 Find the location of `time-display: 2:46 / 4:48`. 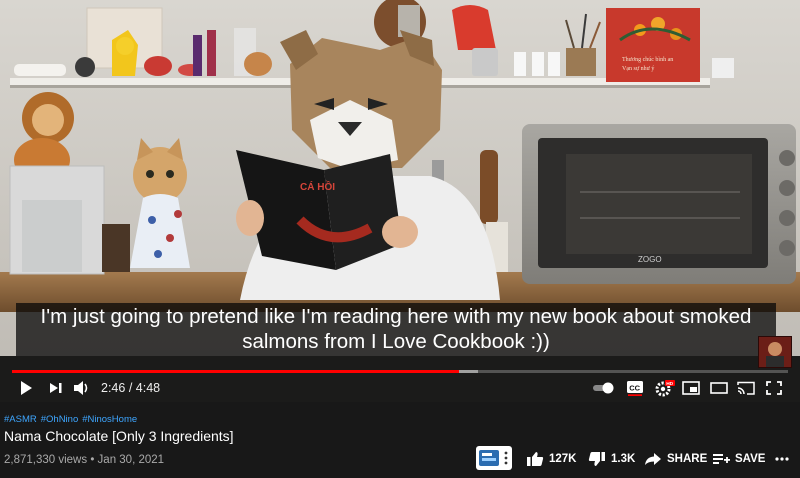

time-display: 2:46 / 4:48 is located at coordinates (130, 388).